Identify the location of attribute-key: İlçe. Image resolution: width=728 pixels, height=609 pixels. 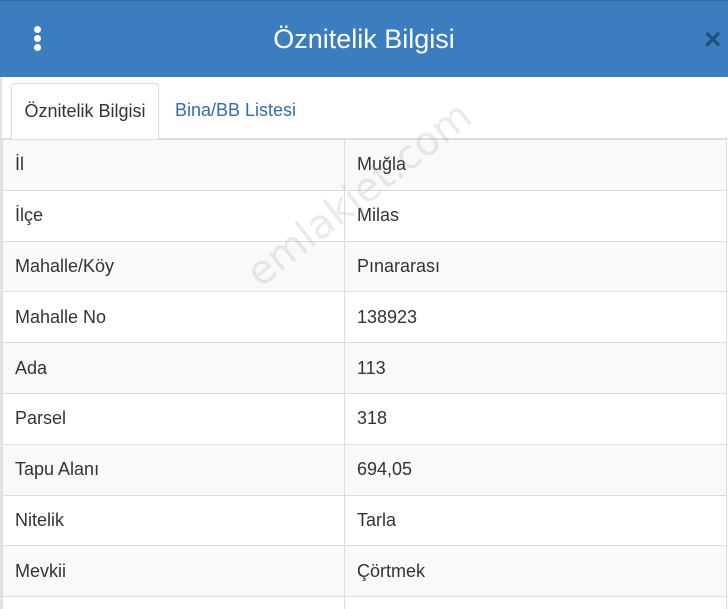
(173, 215).